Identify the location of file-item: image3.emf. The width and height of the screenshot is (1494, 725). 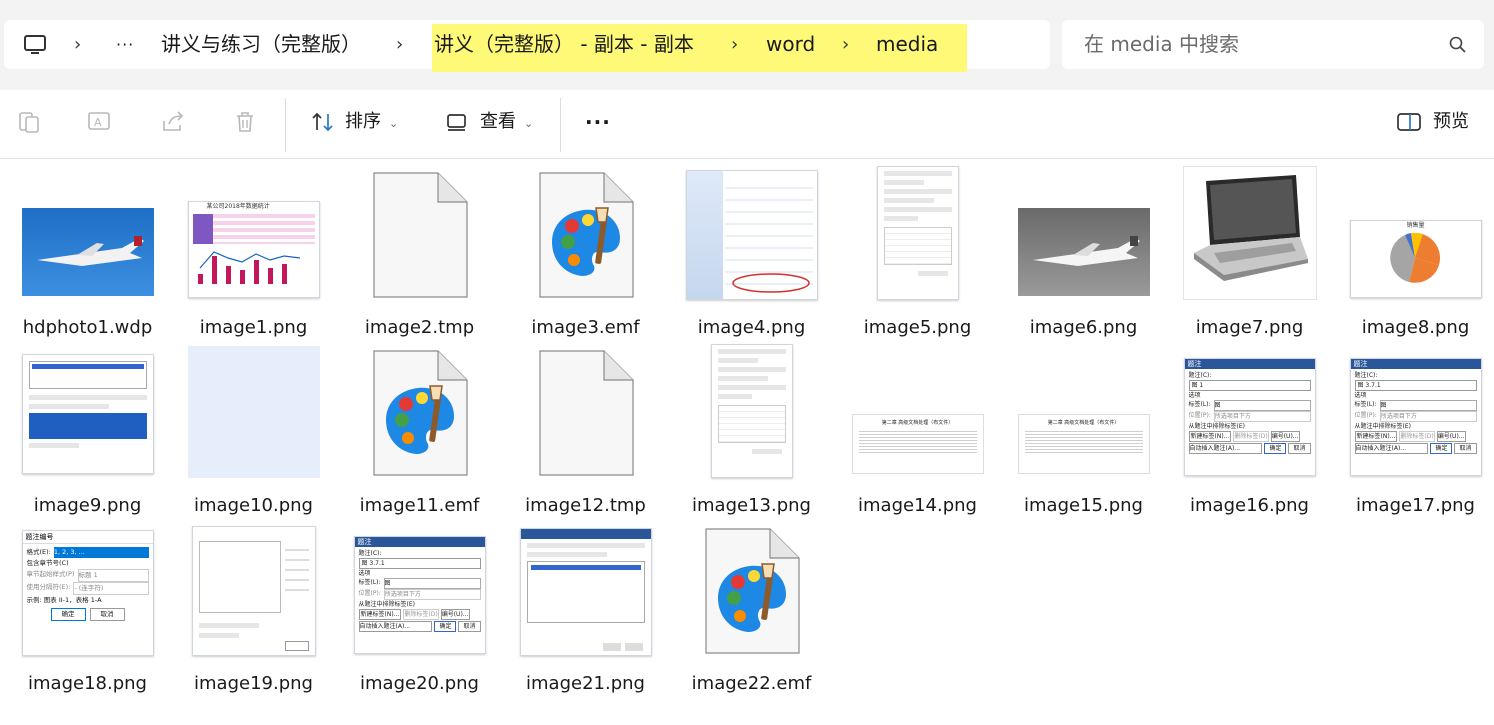
(585, 255).